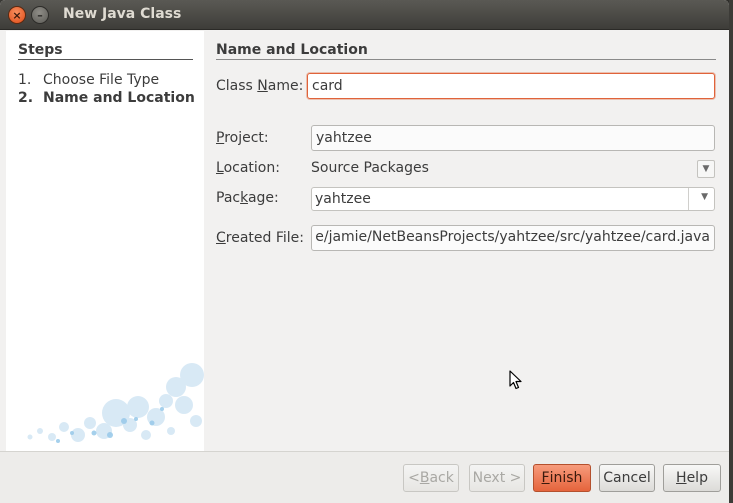  I want to click on package-combobox: yahtzee ▼, so click(513, 199).